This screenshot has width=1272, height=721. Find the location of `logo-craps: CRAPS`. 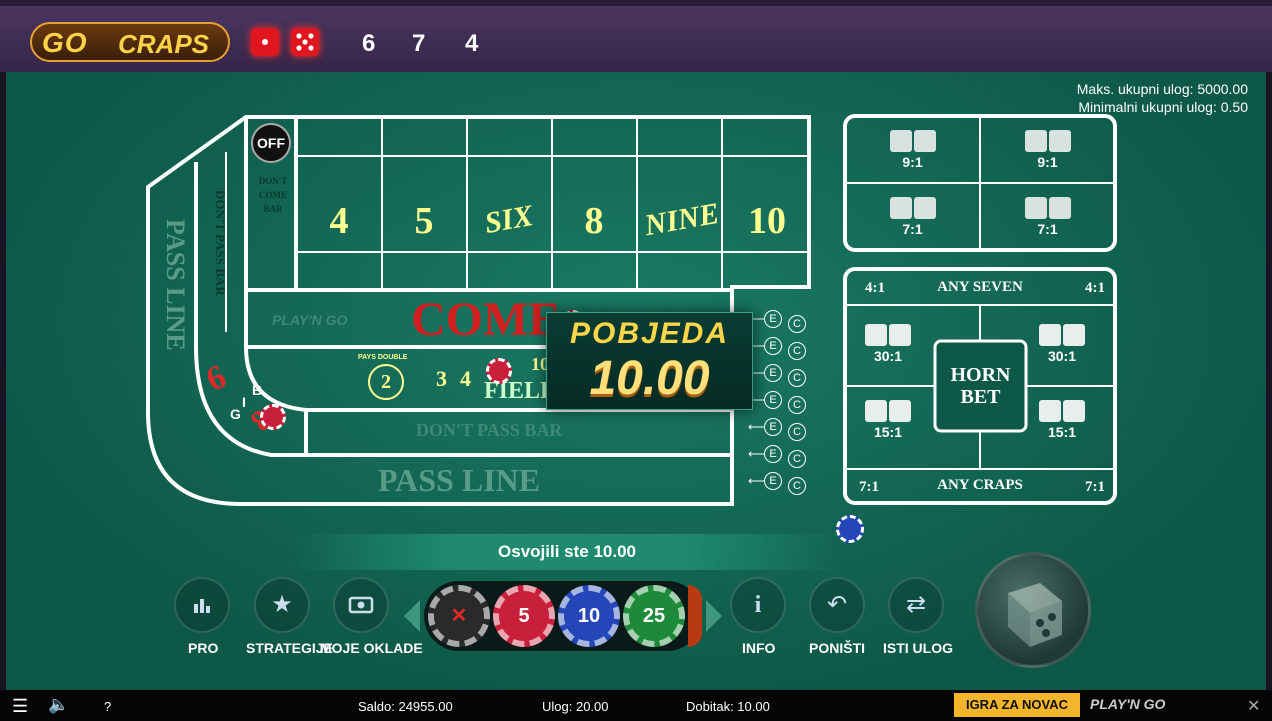

logo-craps: CRAPS is located at coordinates (164, 44).